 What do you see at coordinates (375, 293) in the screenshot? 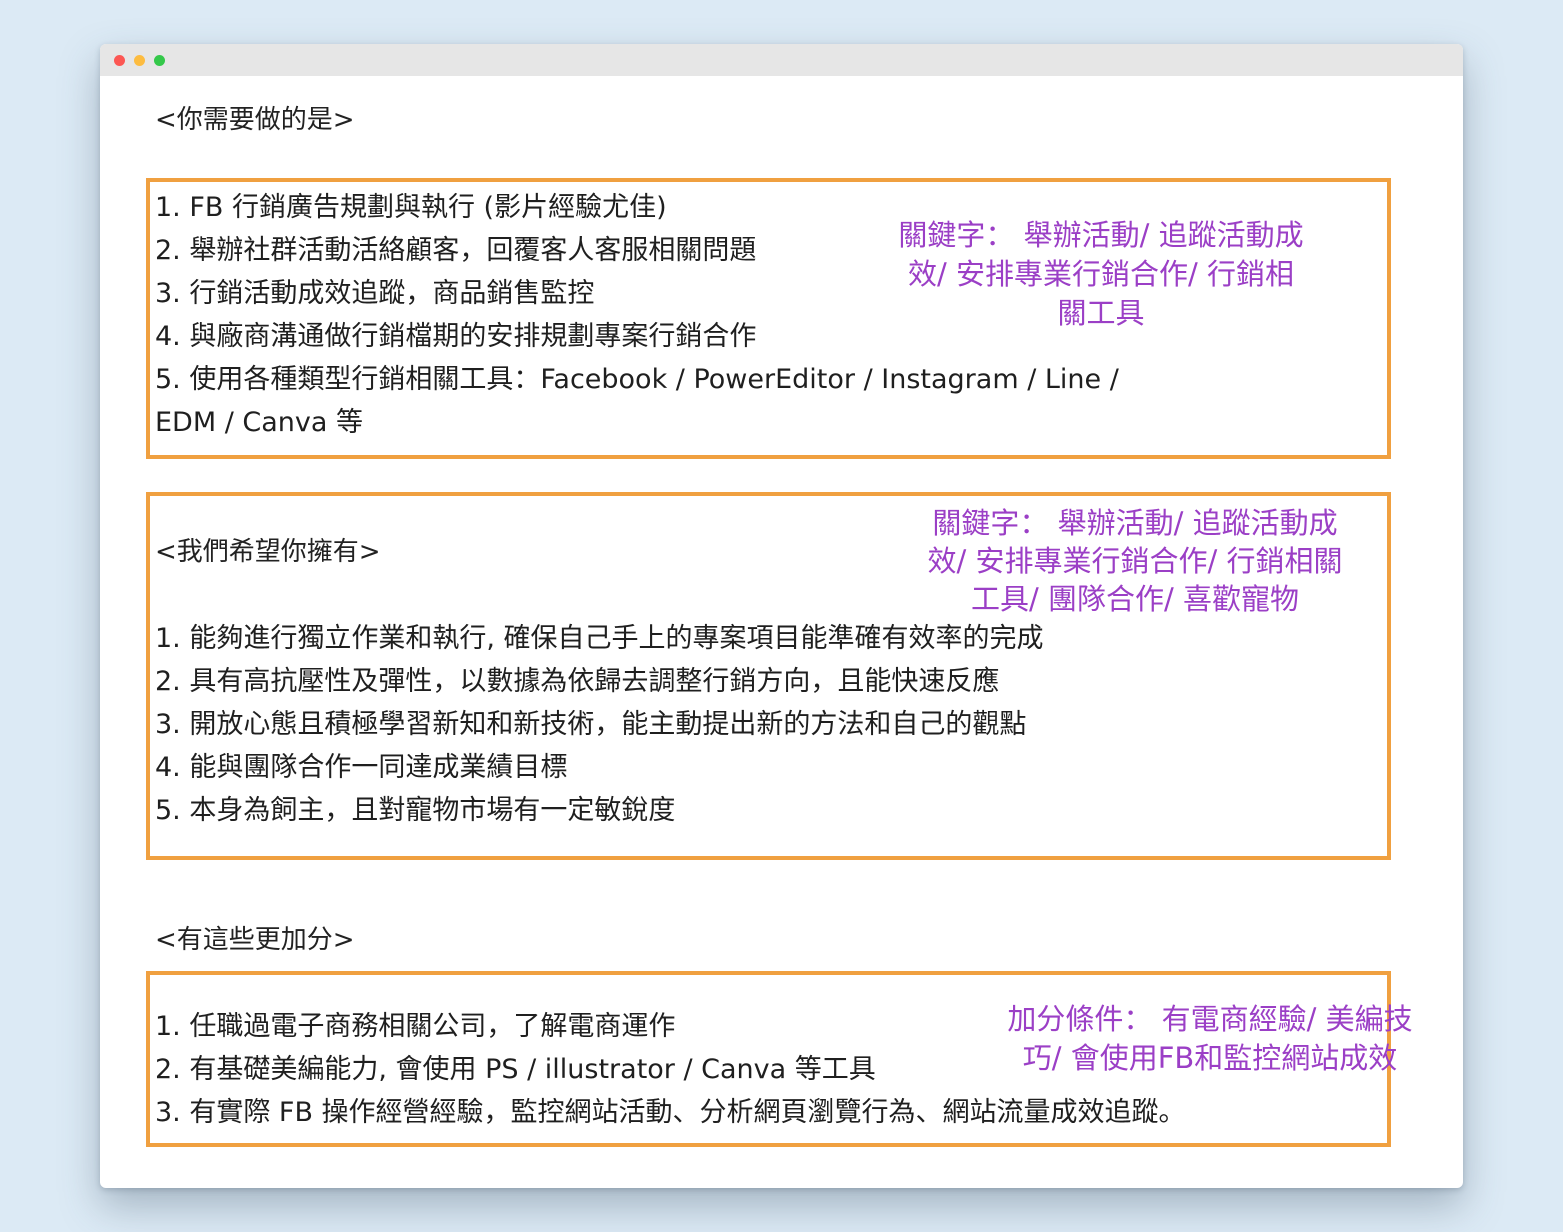
I see `responsibility-item: 3. 行銷活動成效追蹤，商品銷售監控` at bounding box center [375, 293].